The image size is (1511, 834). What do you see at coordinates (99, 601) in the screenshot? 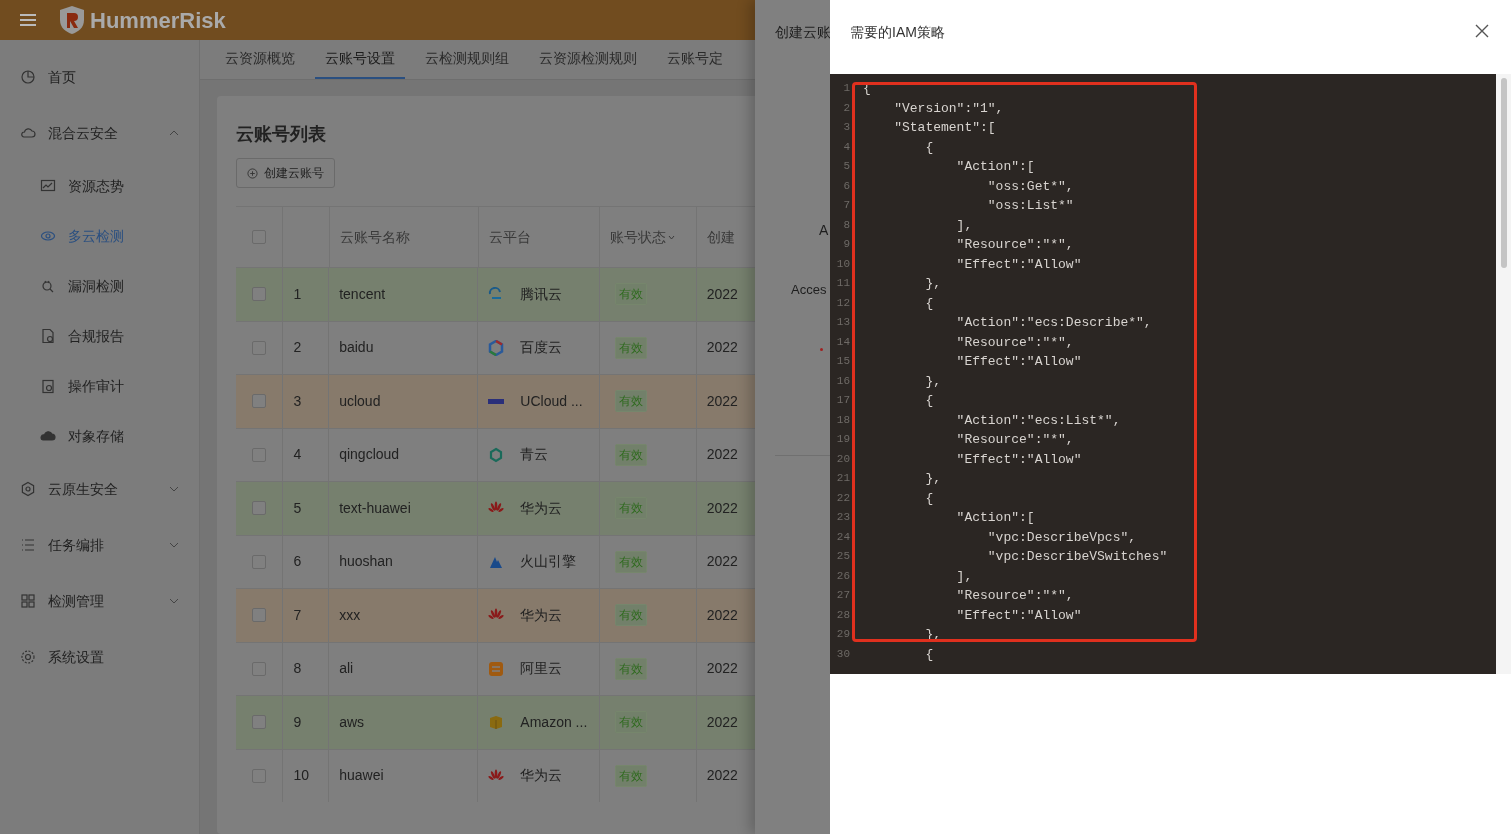
I see `sidebar-item: 检测管理` at bounding box center [99, 601].